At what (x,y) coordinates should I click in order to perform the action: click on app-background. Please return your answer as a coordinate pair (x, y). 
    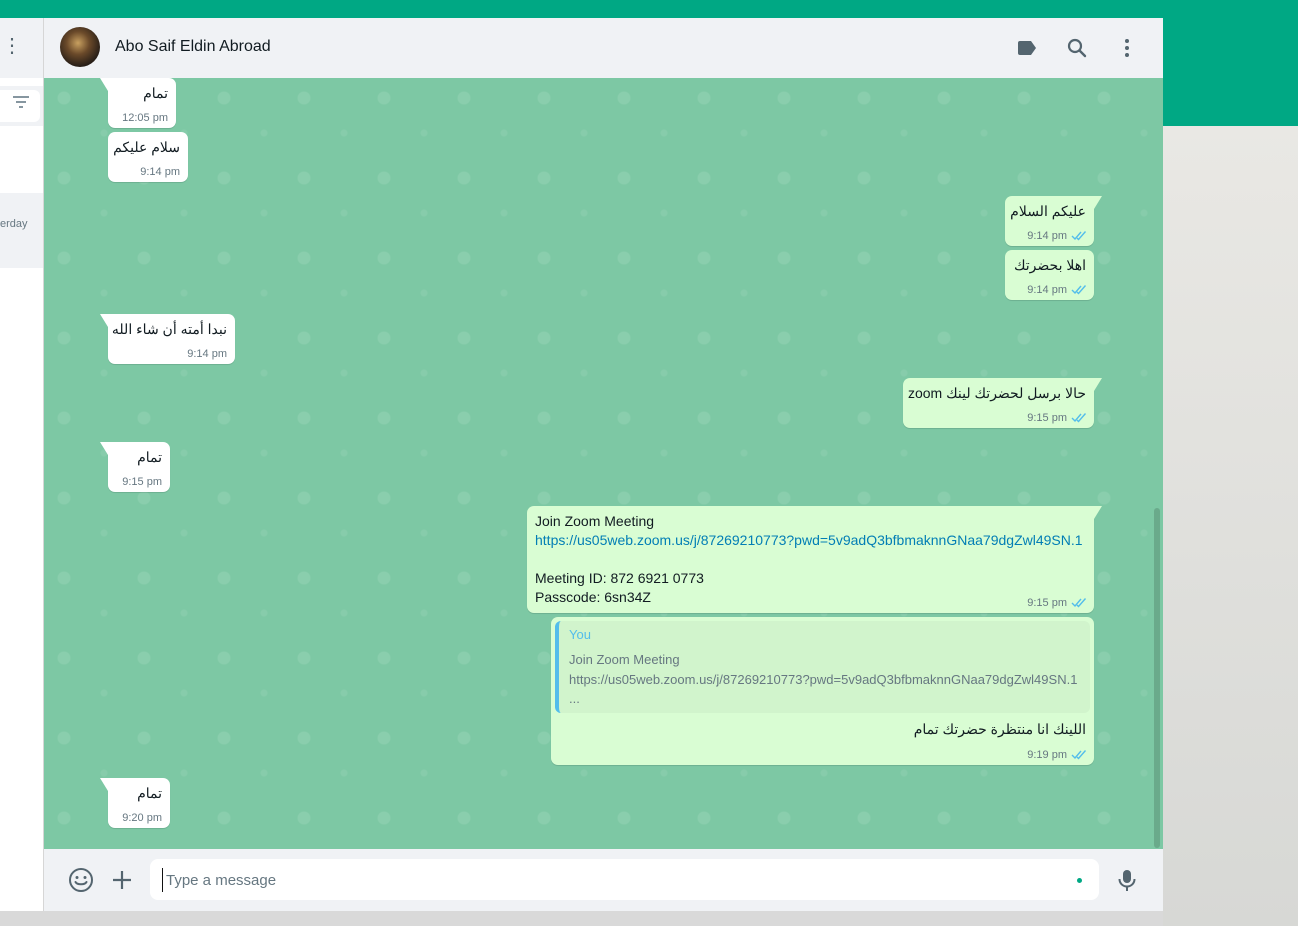
    Looking at the image, I should click on (1230, 526).